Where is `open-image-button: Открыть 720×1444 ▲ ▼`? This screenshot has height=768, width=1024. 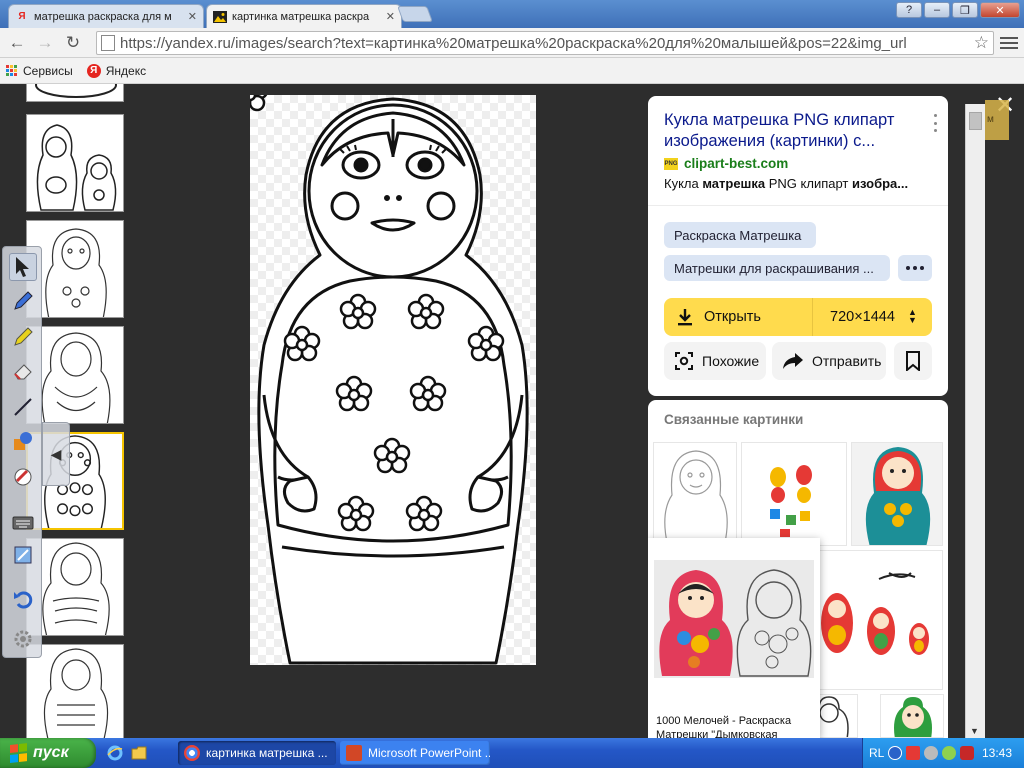
open-image-button: Открыть 720×1444 ▲ ▼ is located at coordinates (798, 317).